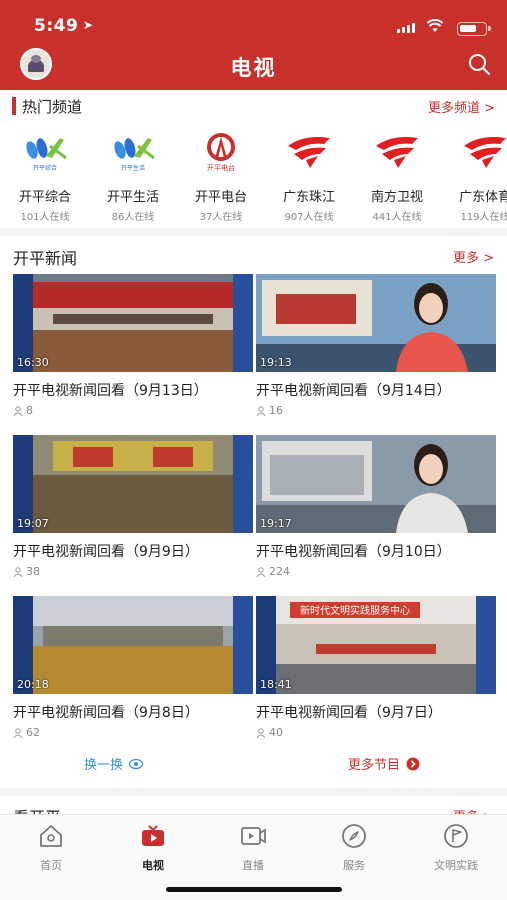  Describe the element at coordinates (396, 197) in the screenshot. I see `channel-name: 南方卫视` at that location.